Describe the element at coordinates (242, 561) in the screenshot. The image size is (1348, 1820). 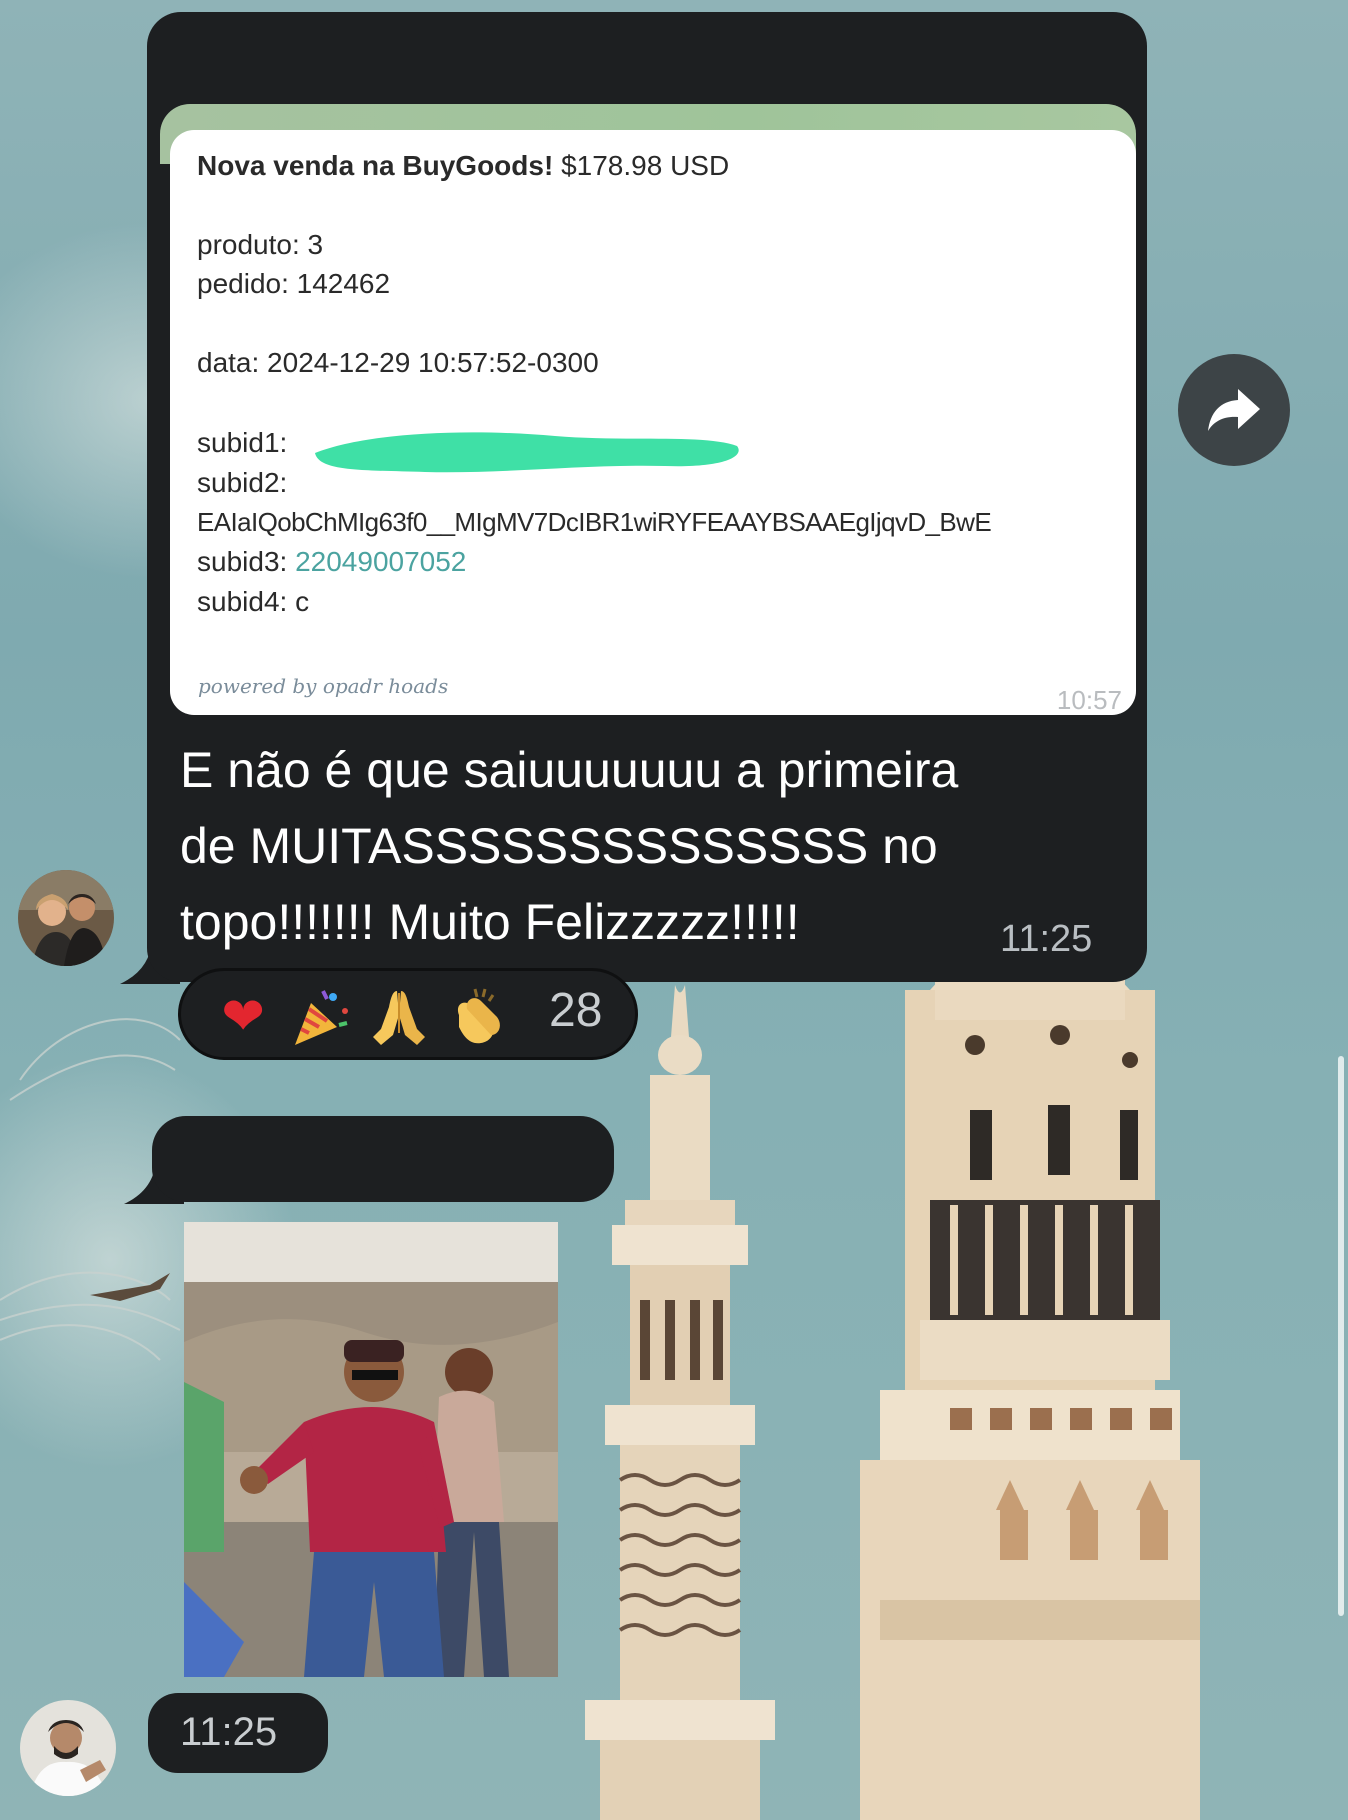
I see `subid3-label: subid3:` at that location.